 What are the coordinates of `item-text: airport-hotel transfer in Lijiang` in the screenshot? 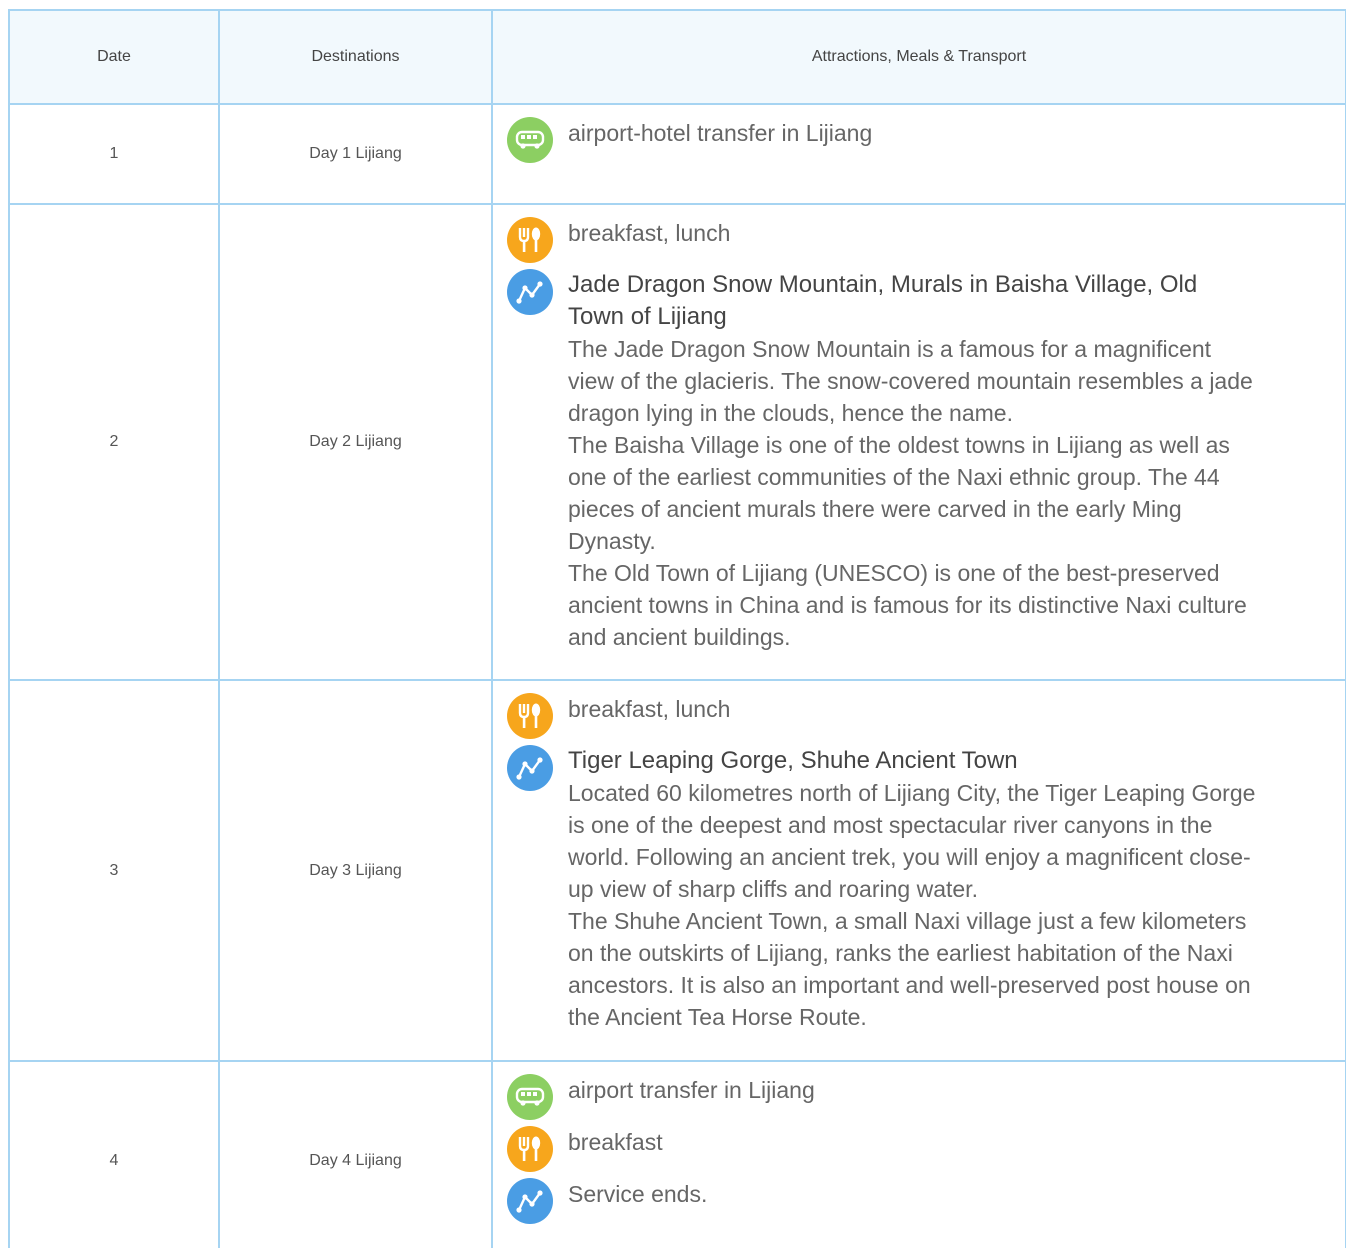 It's located at (720, 133).